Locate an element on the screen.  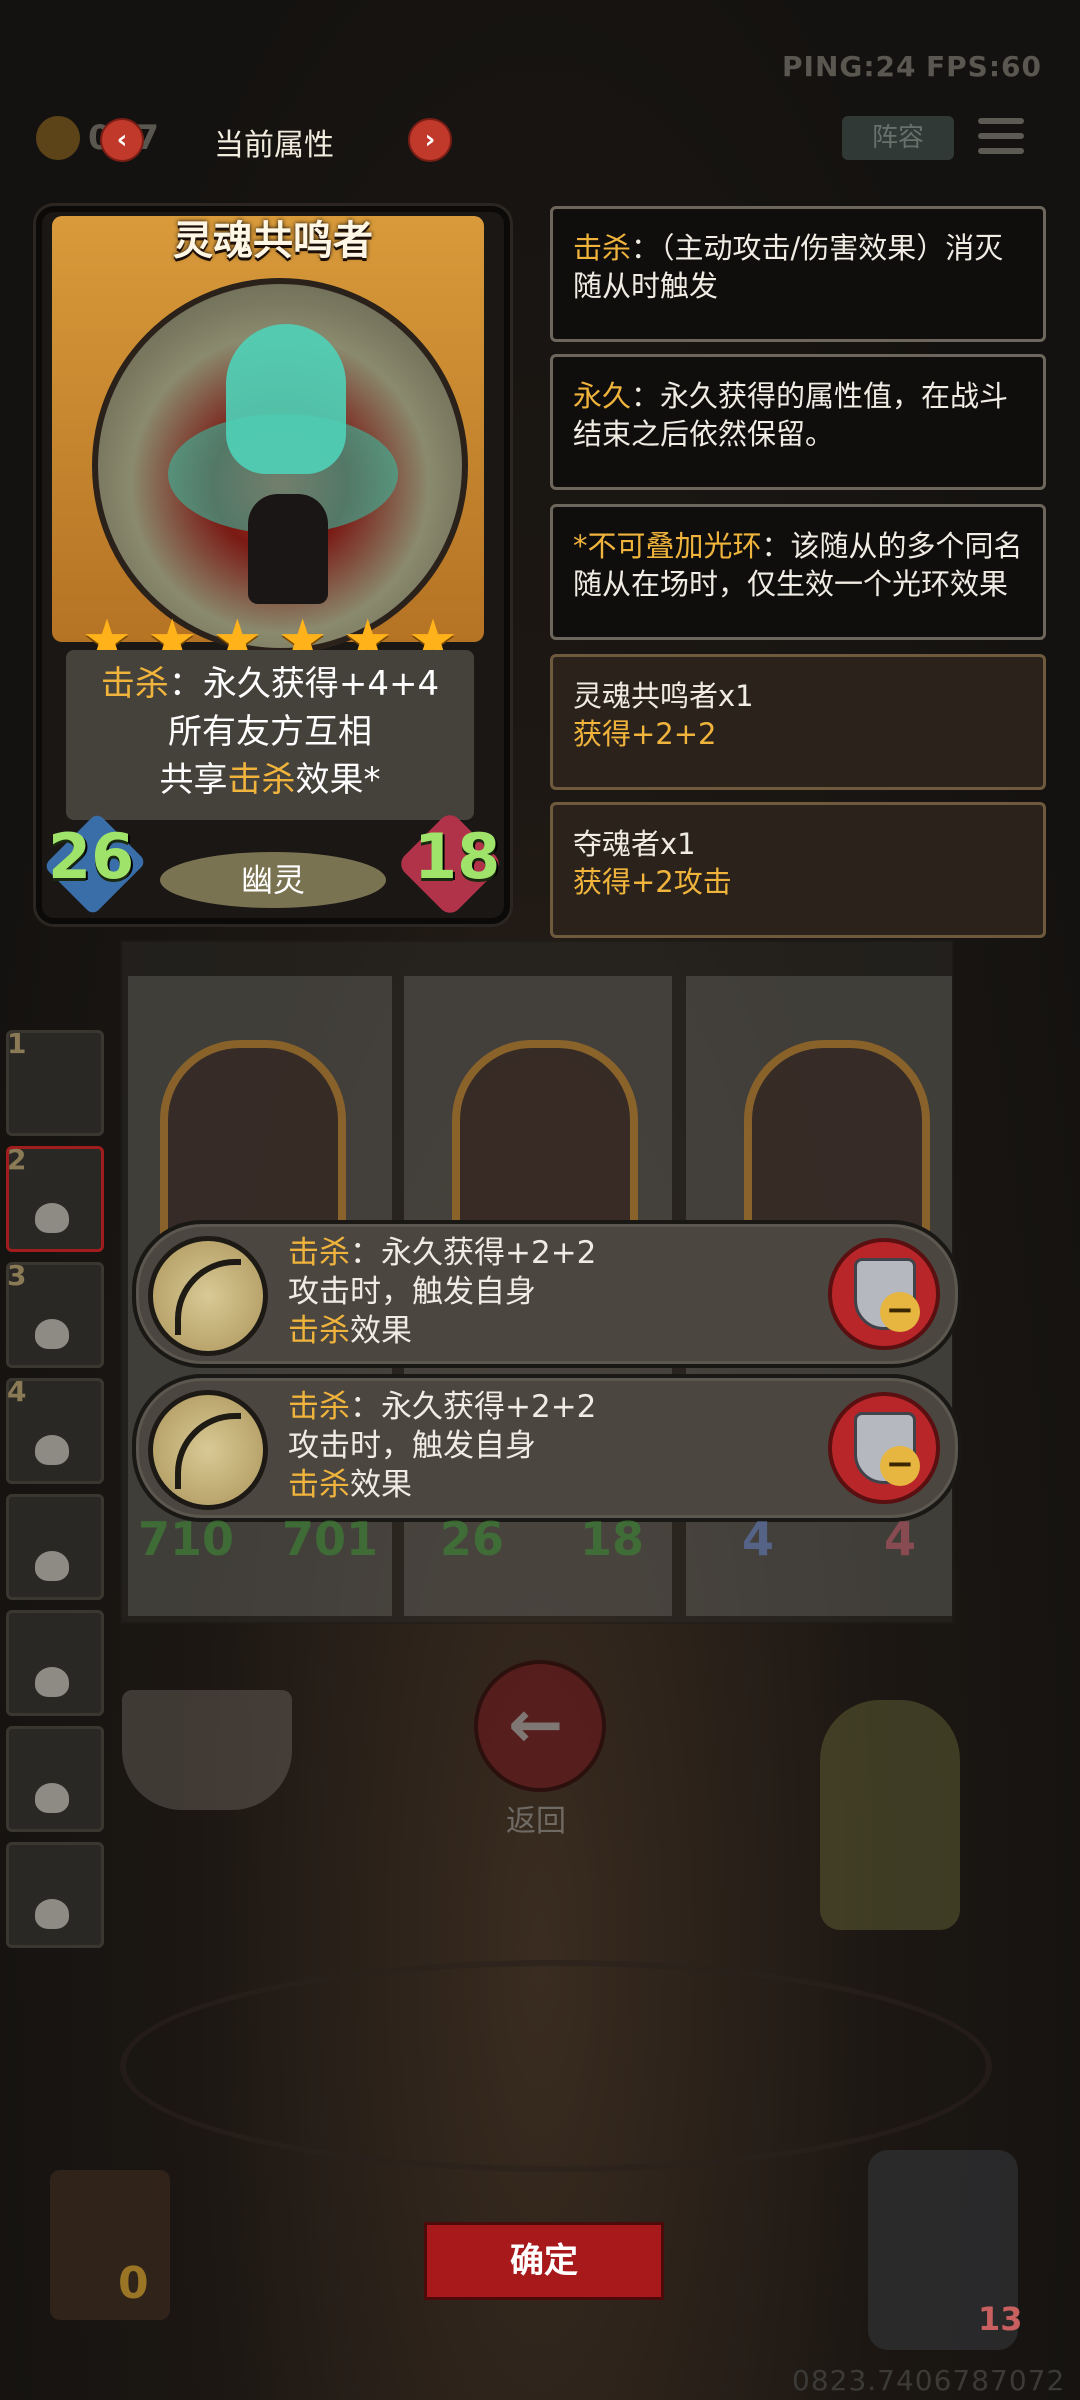
next-arrow-button: › is located at coordinates (430, 140).